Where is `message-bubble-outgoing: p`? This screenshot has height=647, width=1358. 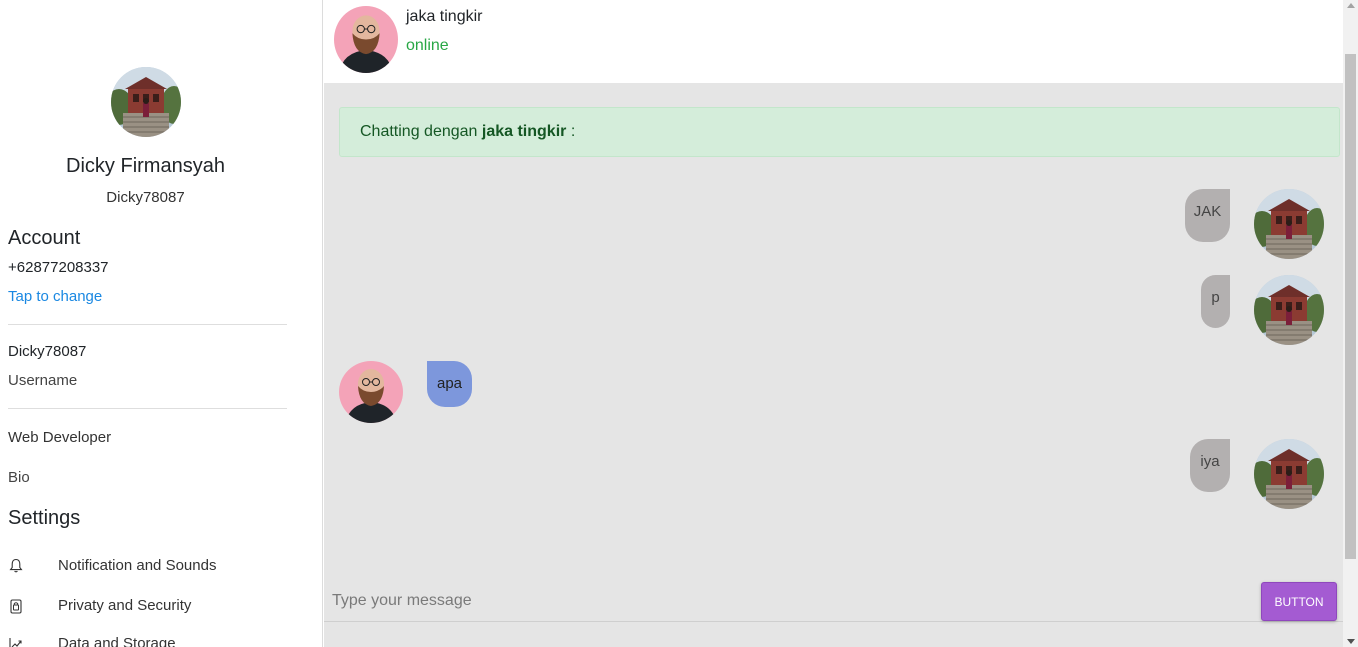 message-bubble-outgoing: p is located at coordinates (1215, 301).